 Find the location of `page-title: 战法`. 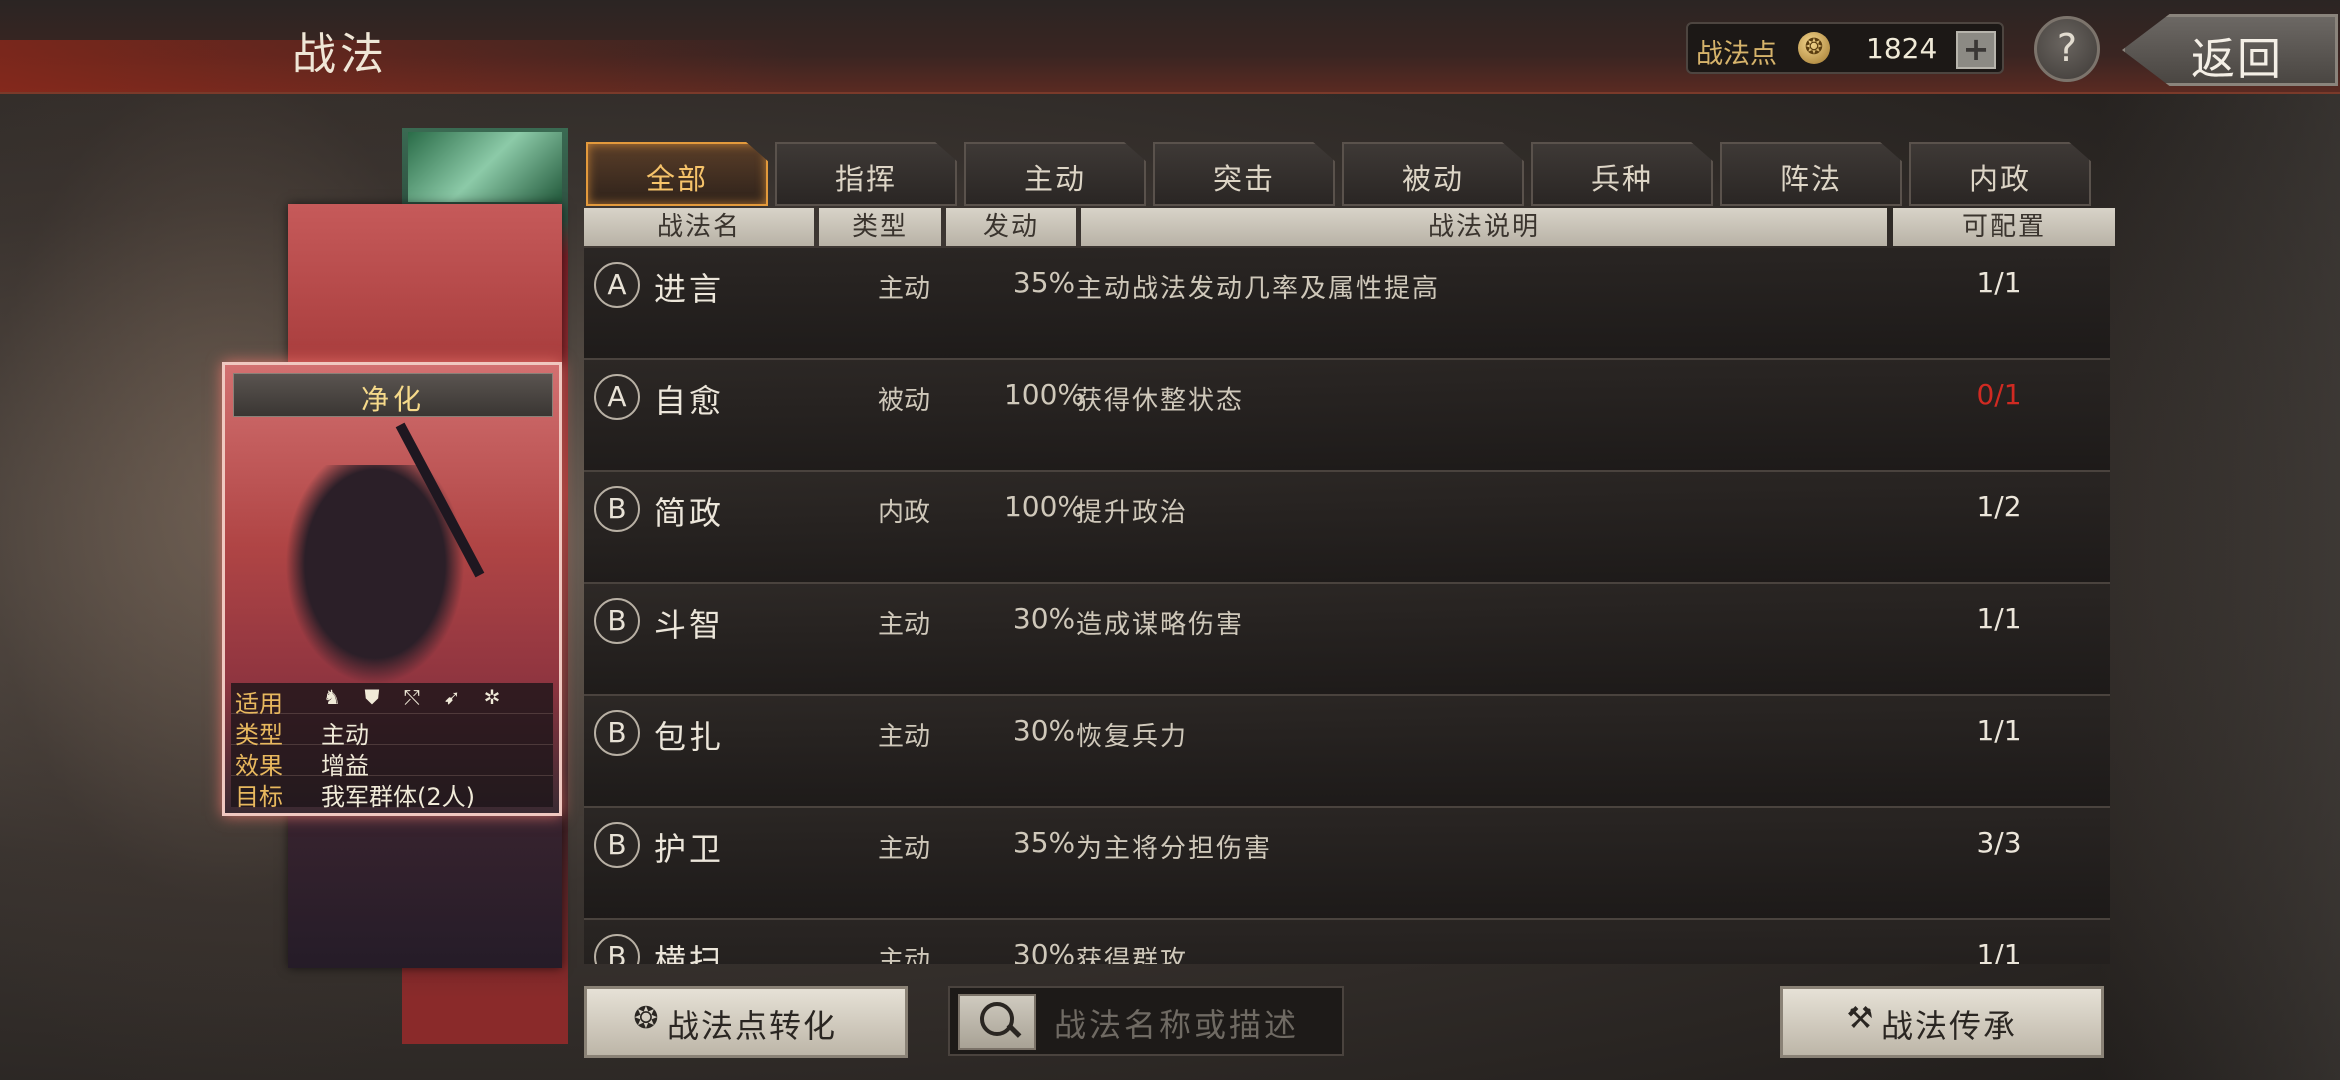

page-title: 战法 is located at coordinates (340, 54).